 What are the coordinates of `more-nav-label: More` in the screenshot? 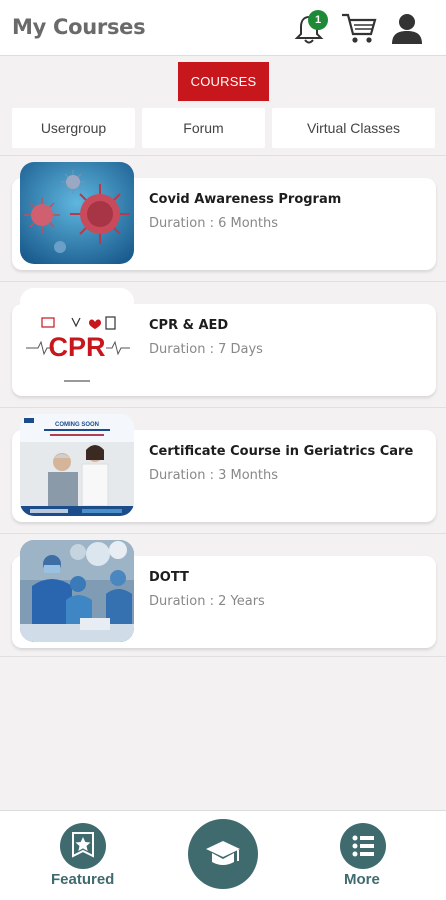 It's located at (362, 879).